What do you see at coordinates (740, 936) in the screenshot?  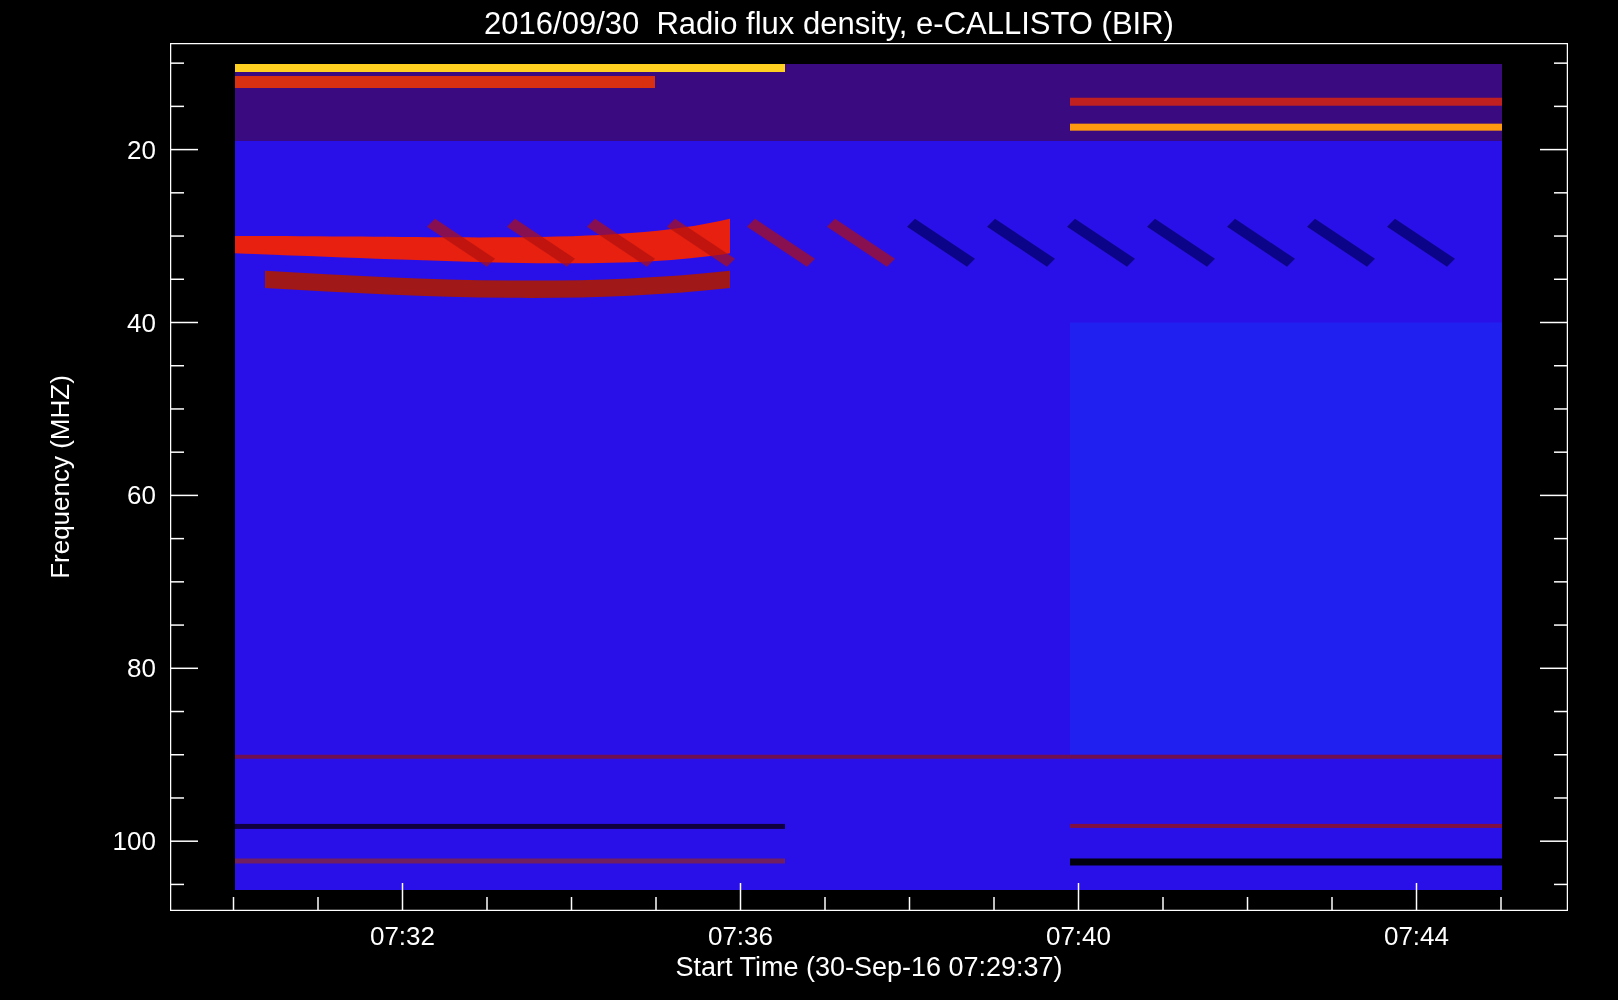 I see `x-tick-label: 07:36` at bounding box center [740, 936].